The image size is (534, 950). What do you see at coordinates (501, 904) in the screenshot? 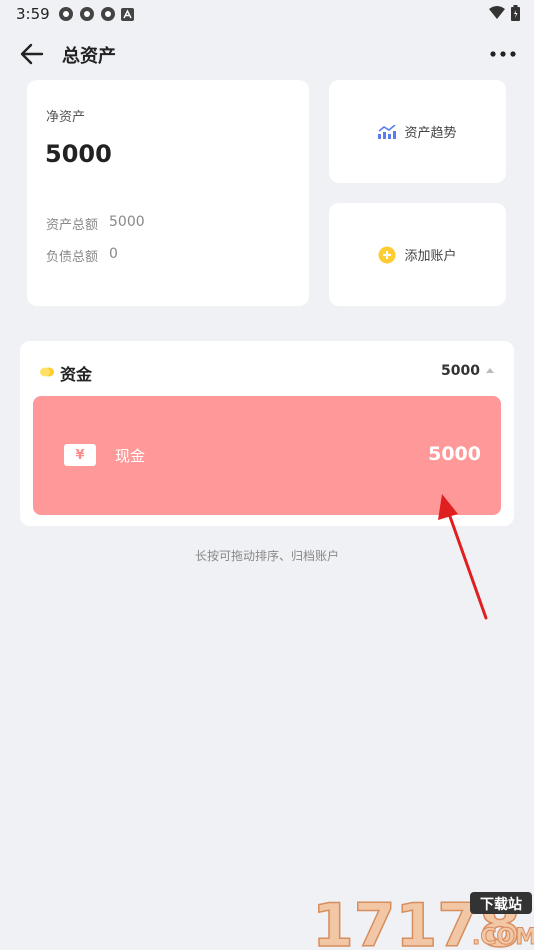
I see `watermark-badge: 下载站` at bounding box center [501, 904].